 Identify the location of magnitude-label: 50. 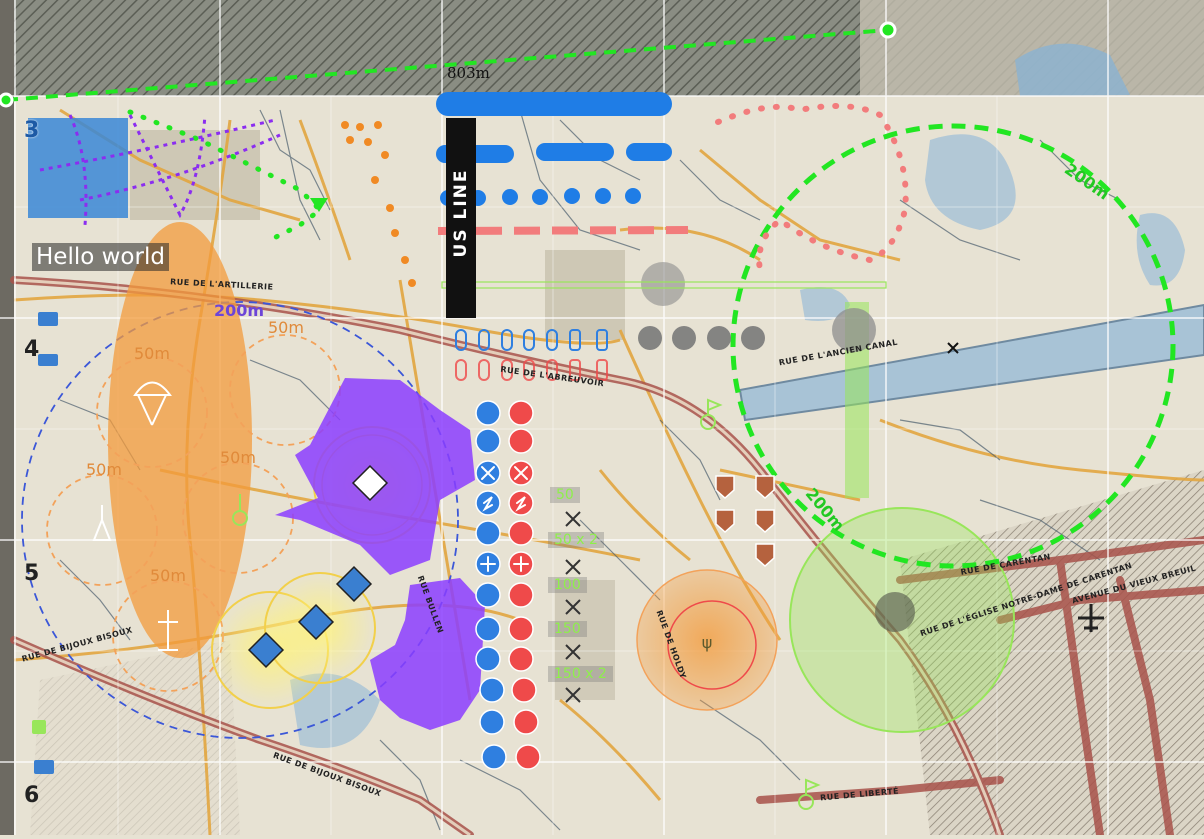
(565, 495).